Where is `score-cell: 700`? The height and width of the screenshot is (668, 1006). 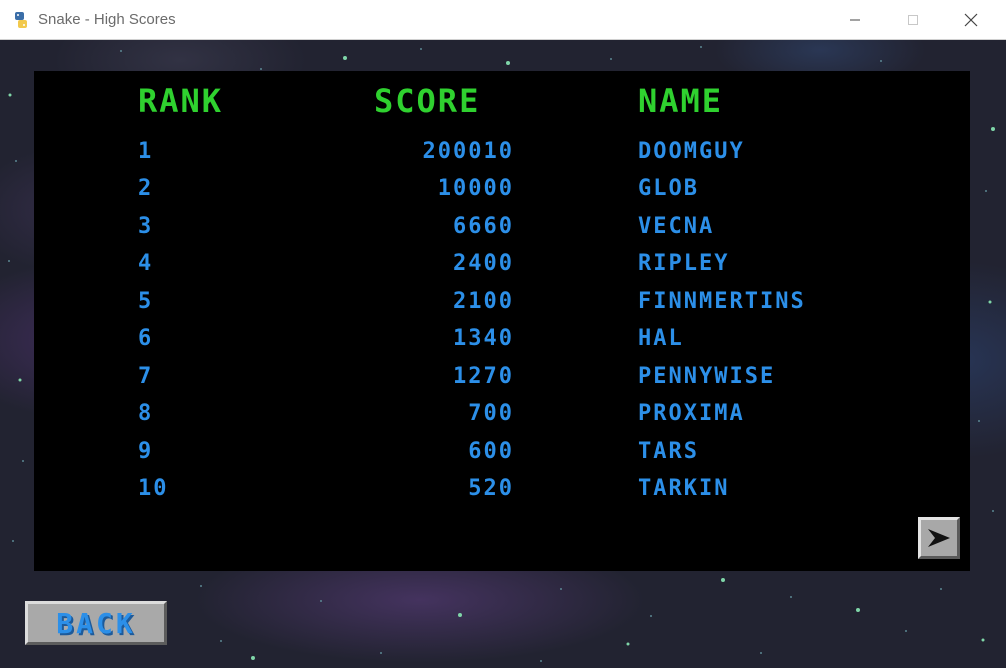 score-cell: 700 is located at coordinates (491, 413).